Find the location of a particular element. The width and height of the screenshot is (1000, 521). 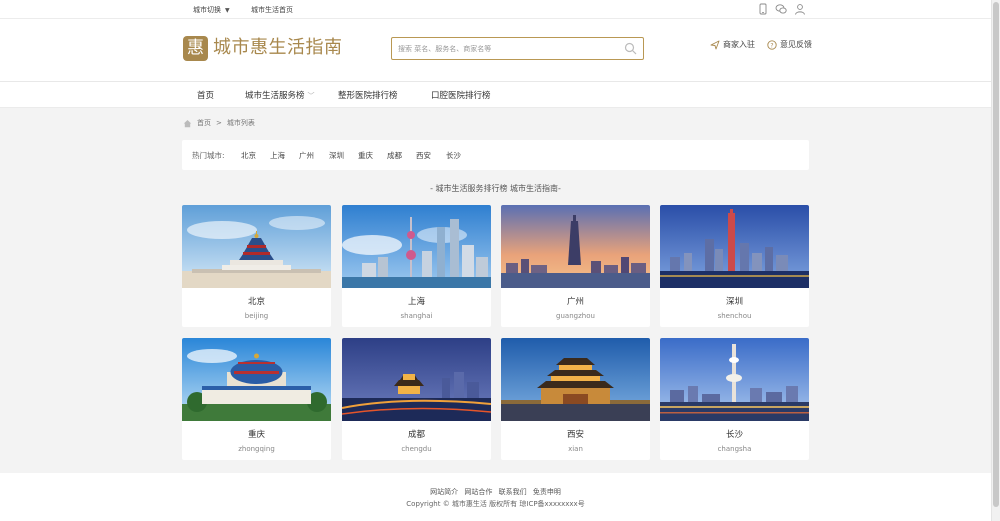

city-card-beijing: 北京 beijing is located at coordinates (256, 266).